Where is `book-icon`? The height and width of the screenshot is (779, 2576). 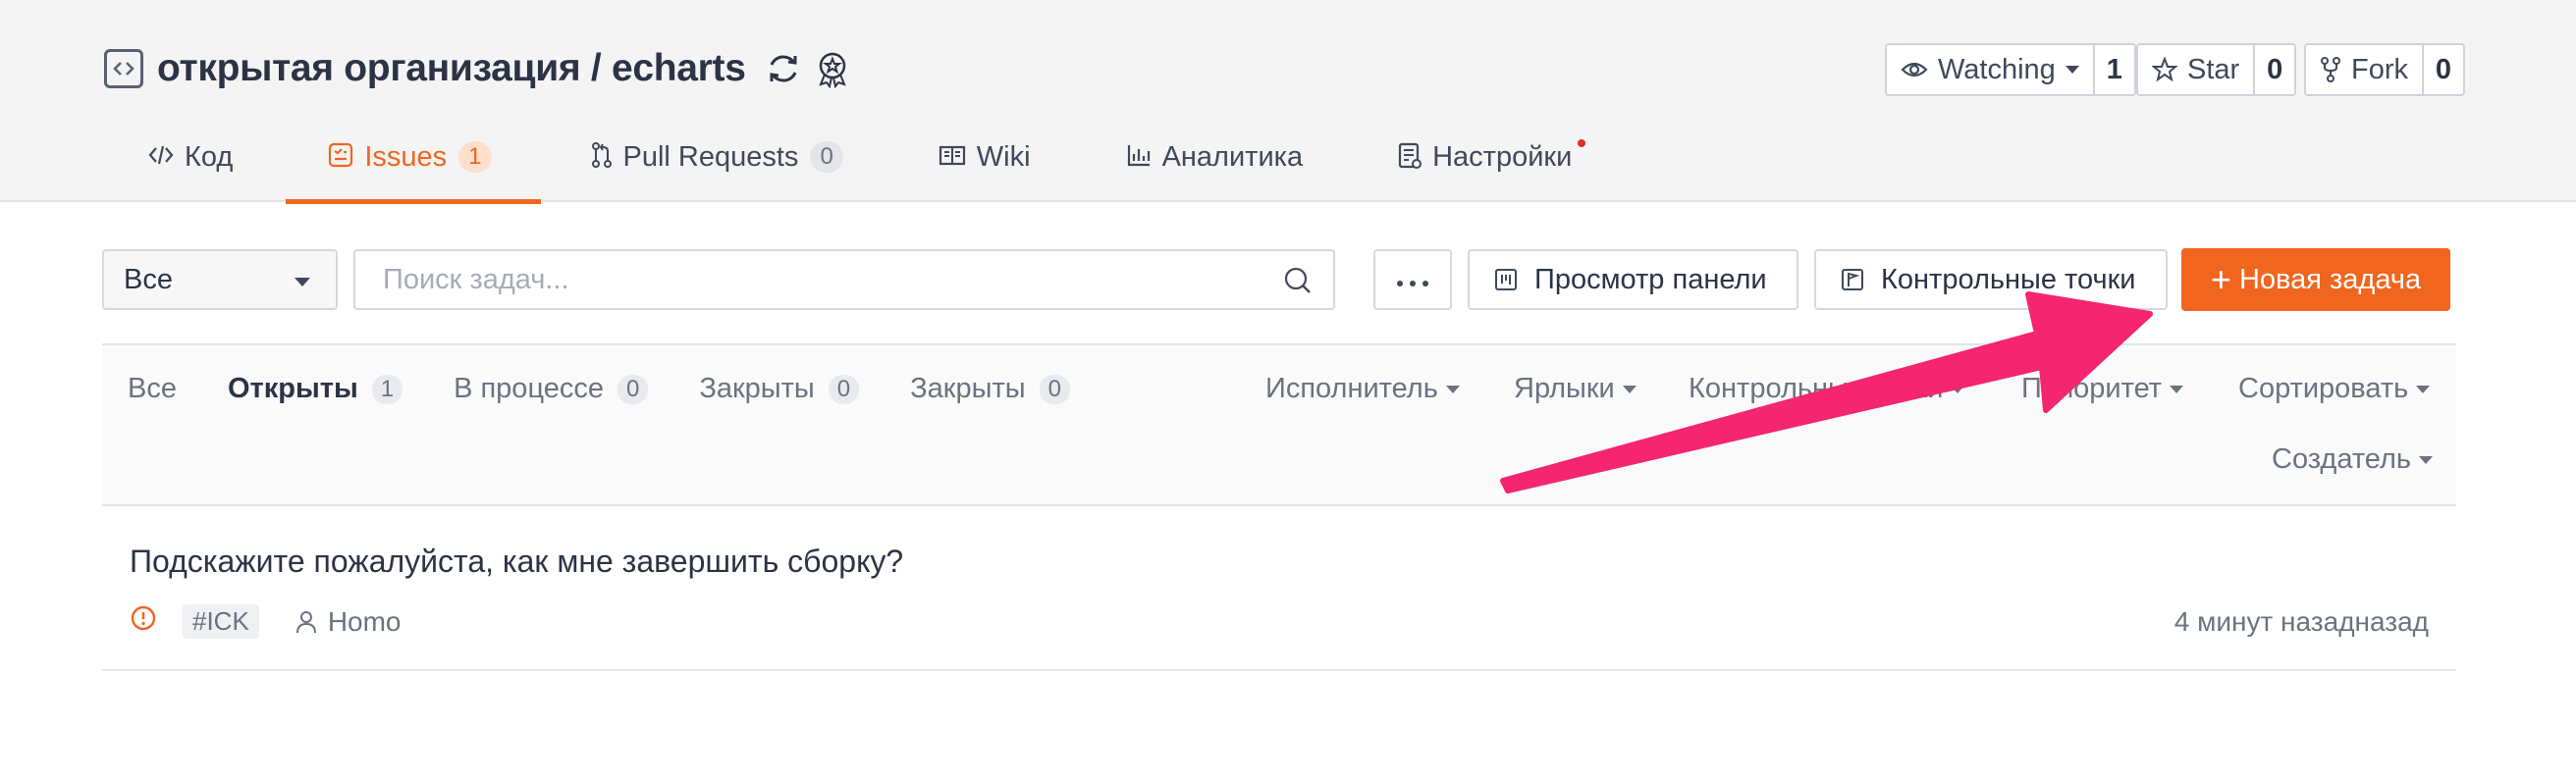
book-icon is located at coordinates (952, 155).